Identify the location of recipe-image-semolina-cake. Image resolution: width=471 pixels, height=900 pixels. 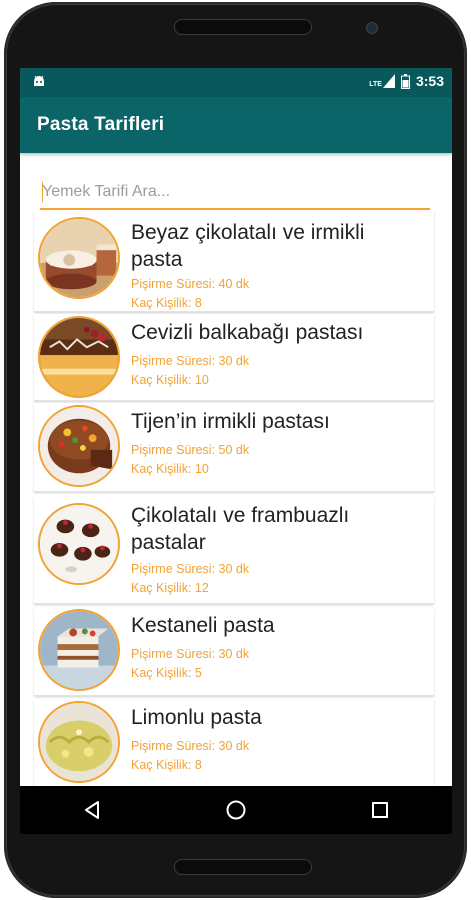
(79, 446).